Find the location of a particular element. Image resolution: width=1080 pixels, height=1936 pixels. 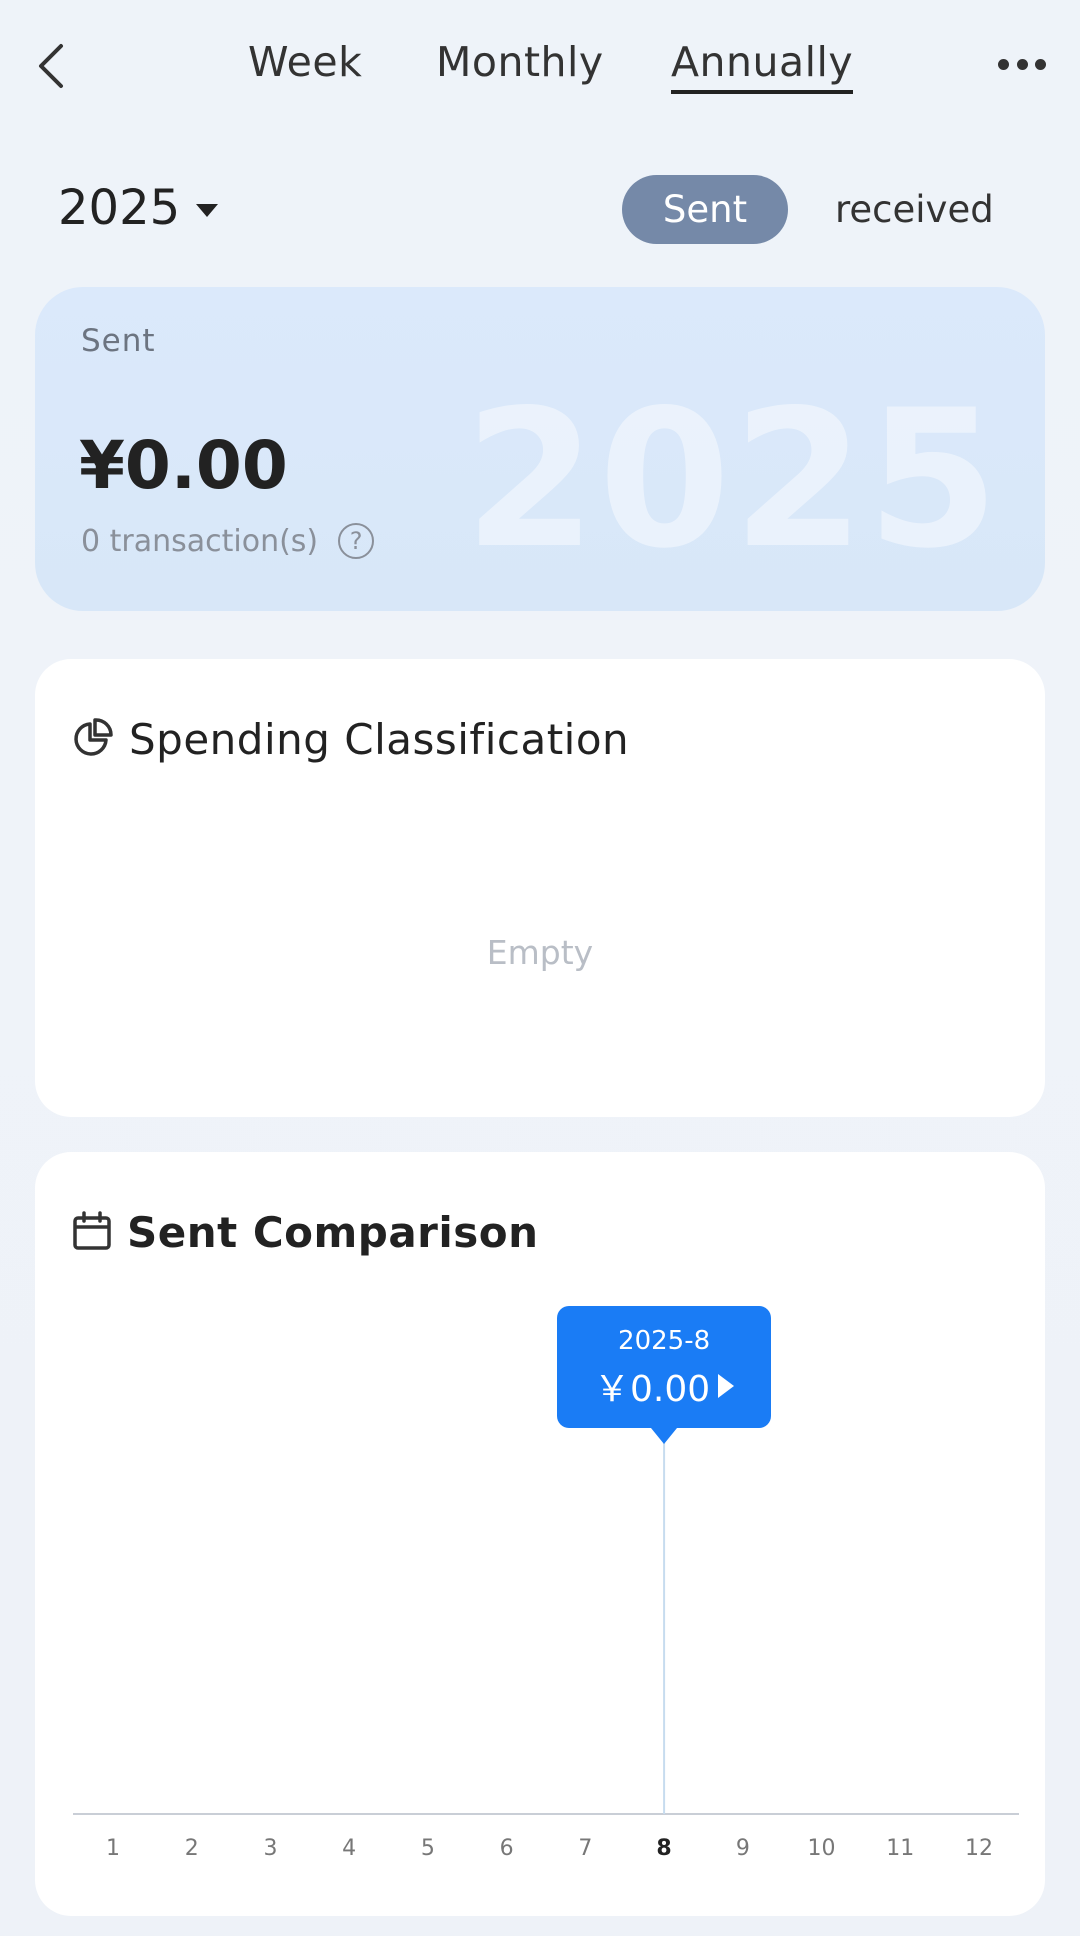

x-tick-label: 7 is located at coordinates (585, 1848).